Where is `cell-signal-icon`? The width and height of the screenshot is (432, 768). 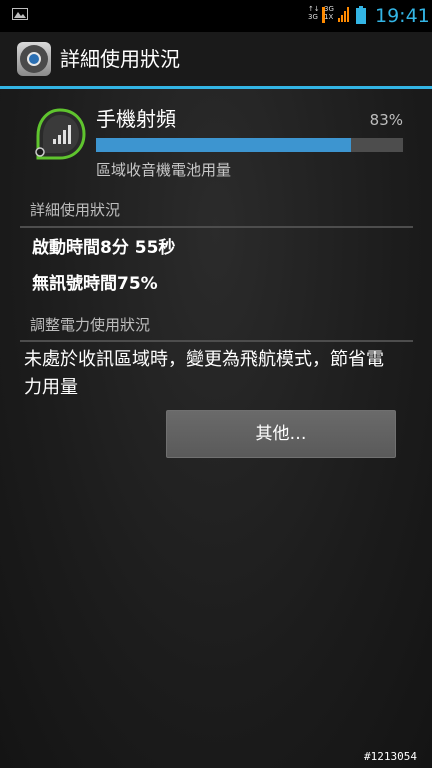 cell-signal-icon is located at coordinates (60, 134).